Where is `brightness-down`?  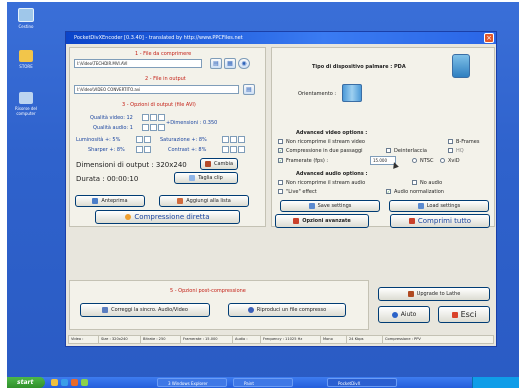
brightness-down is located at coordinates (139, 139).